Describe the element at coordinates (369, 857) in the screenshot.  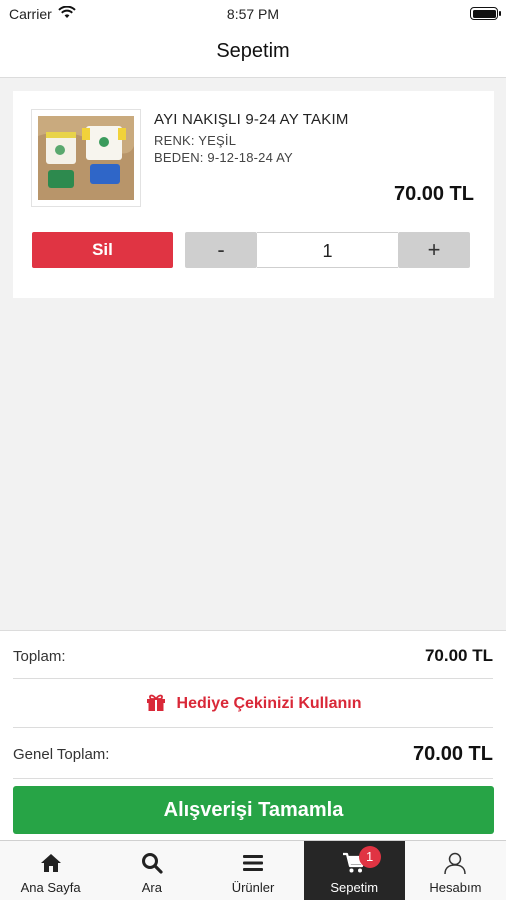
I see `cart-count-badge: 1` at that location.